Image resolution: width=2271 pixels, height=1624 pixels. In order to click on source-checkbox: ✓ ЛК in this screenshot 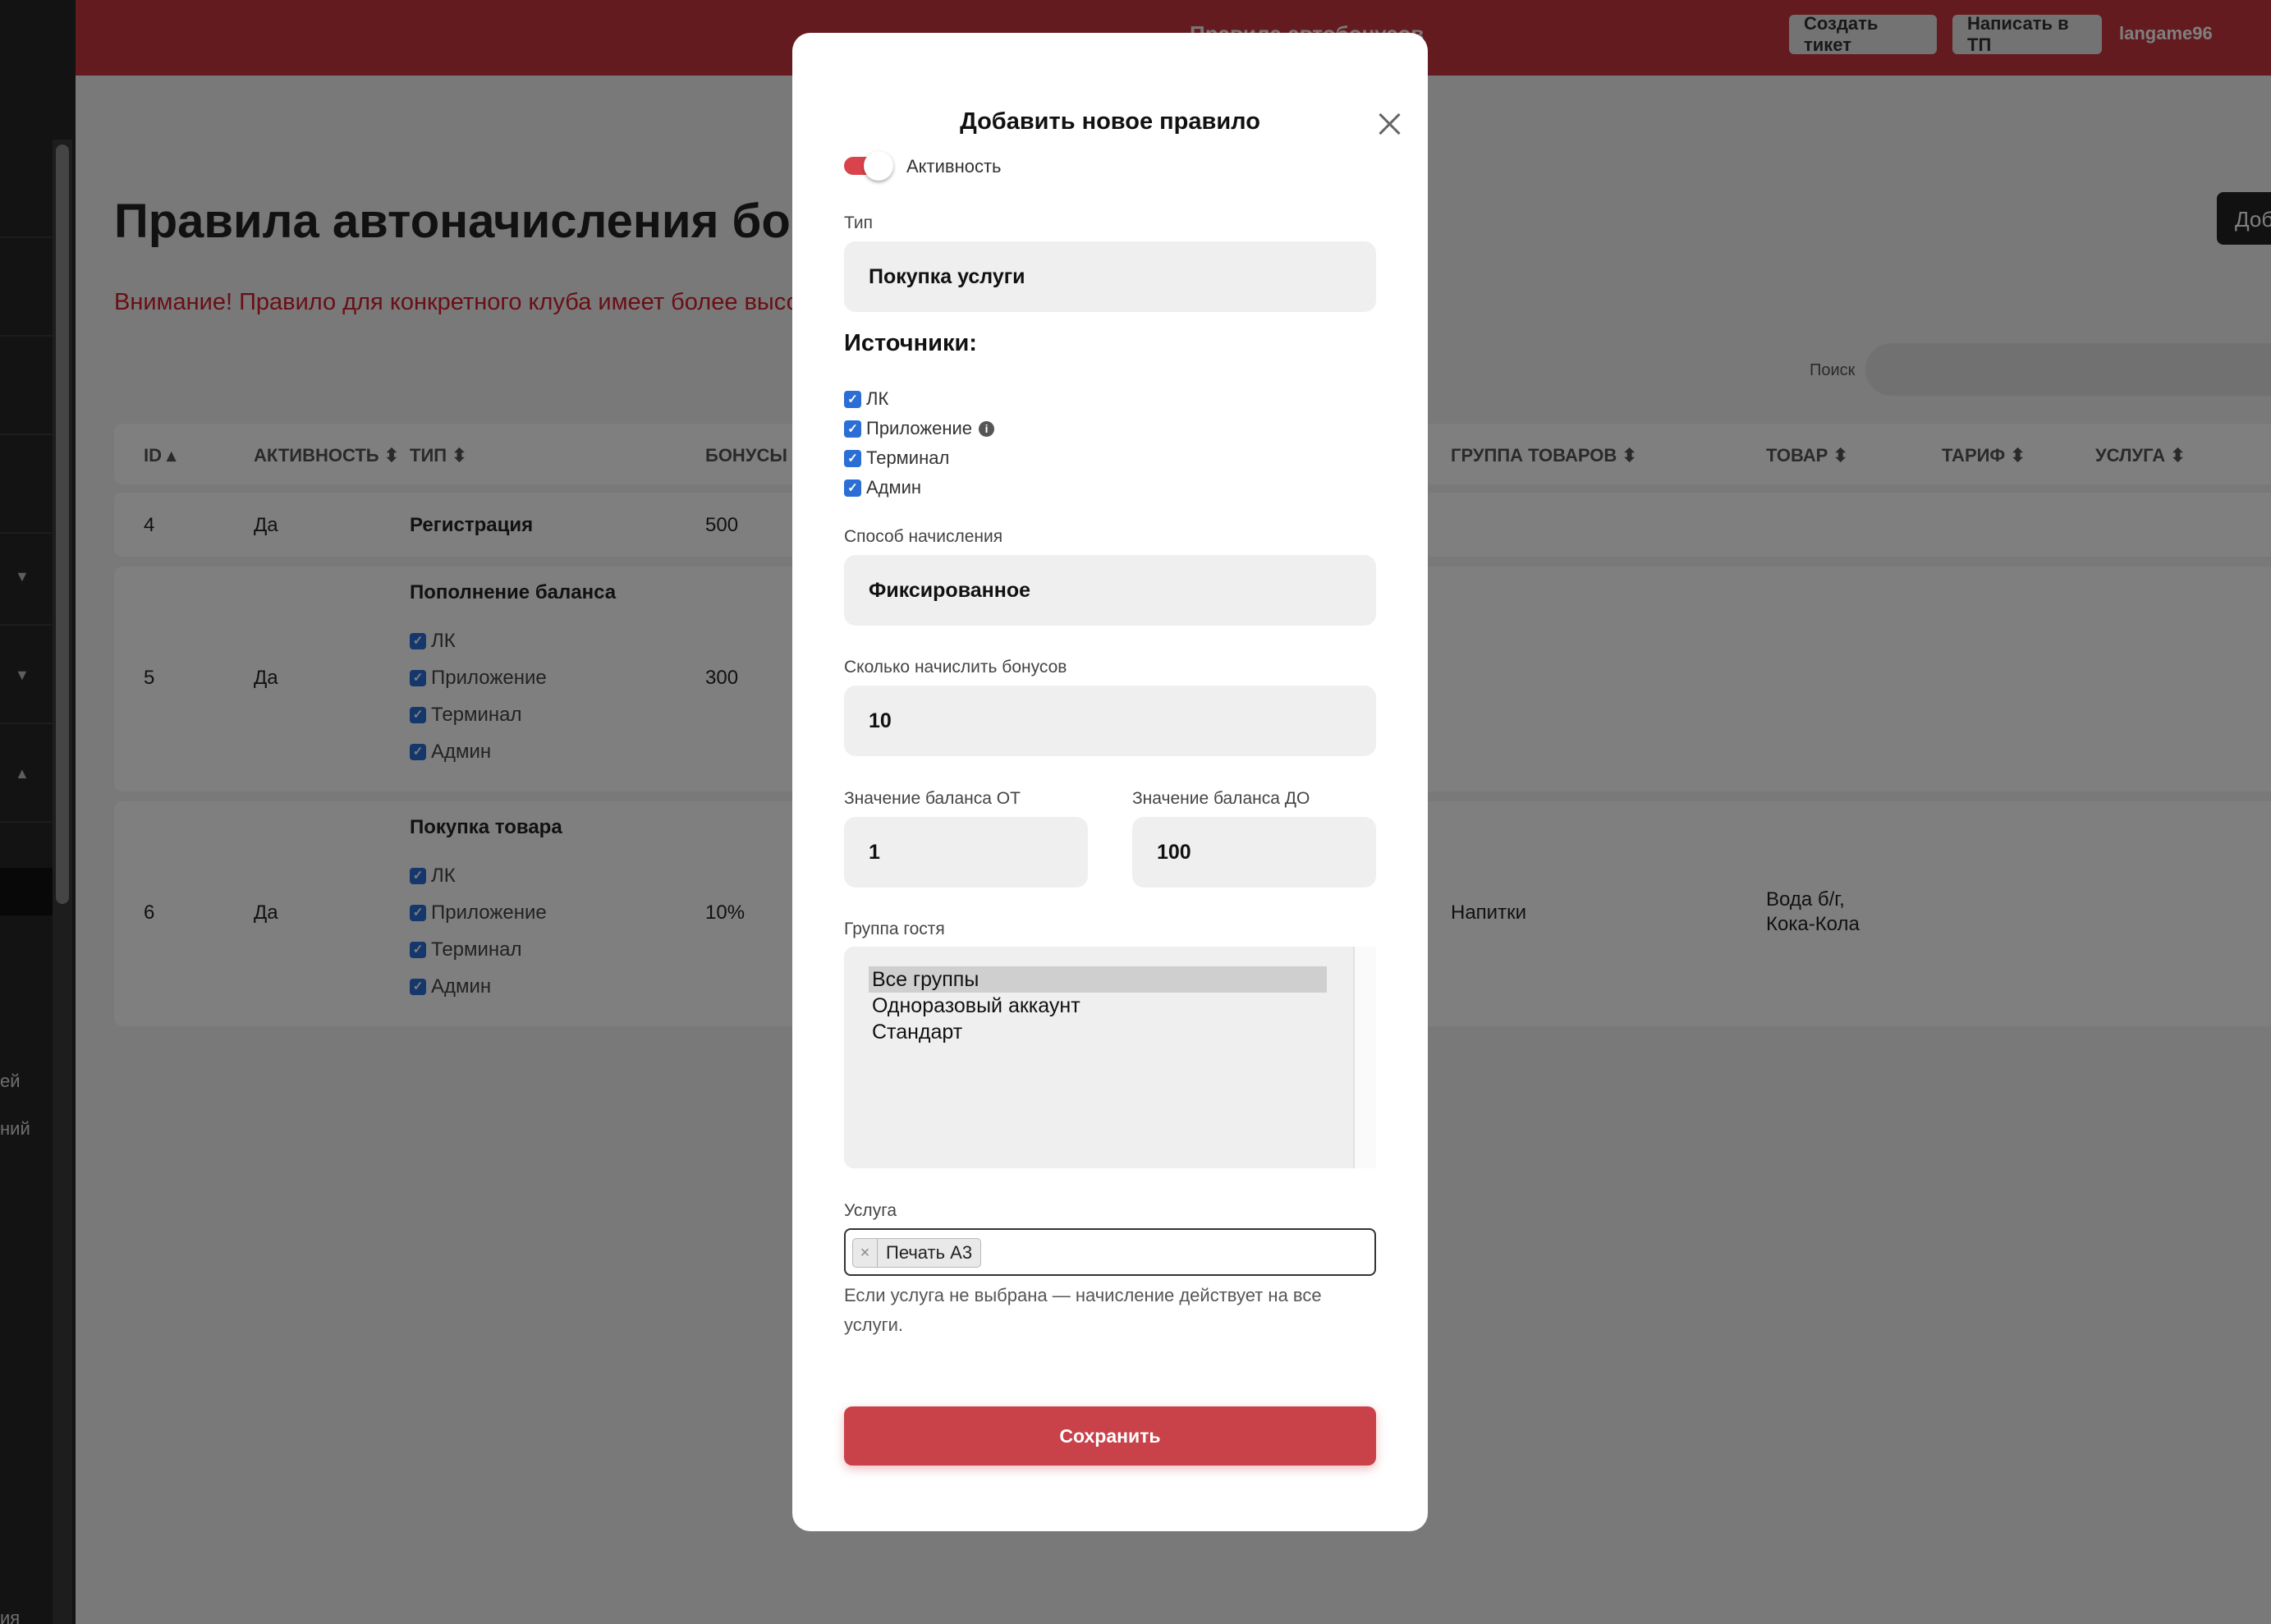, I will do `click(919, 399)`.